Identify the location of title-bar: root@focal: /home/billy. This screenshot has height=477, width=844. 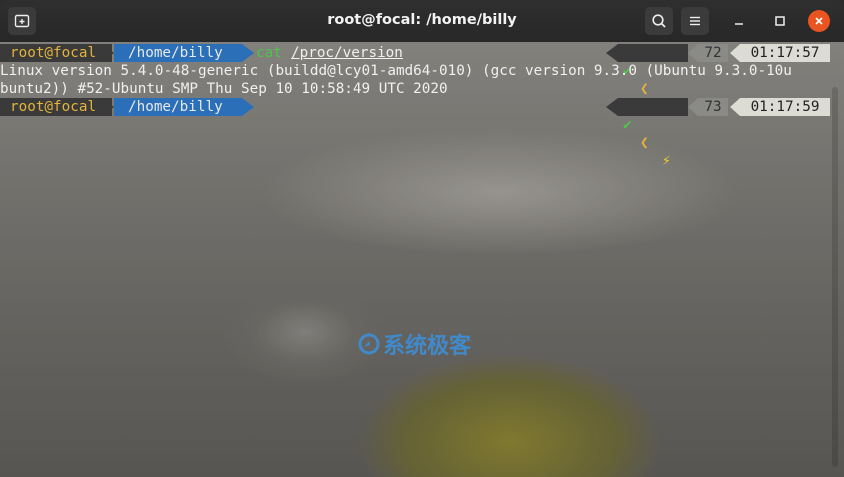
(422, 21).